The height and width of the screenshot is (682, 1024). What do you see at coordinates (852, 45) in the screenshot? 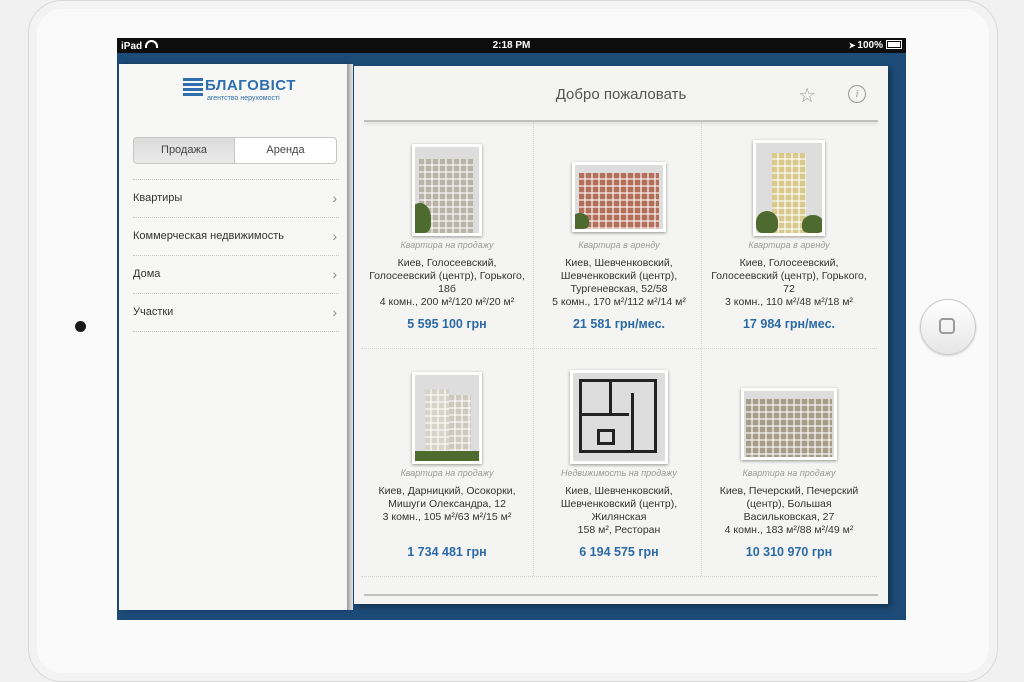
I see `location-icon: ➤` at bounding box center [852, 45].